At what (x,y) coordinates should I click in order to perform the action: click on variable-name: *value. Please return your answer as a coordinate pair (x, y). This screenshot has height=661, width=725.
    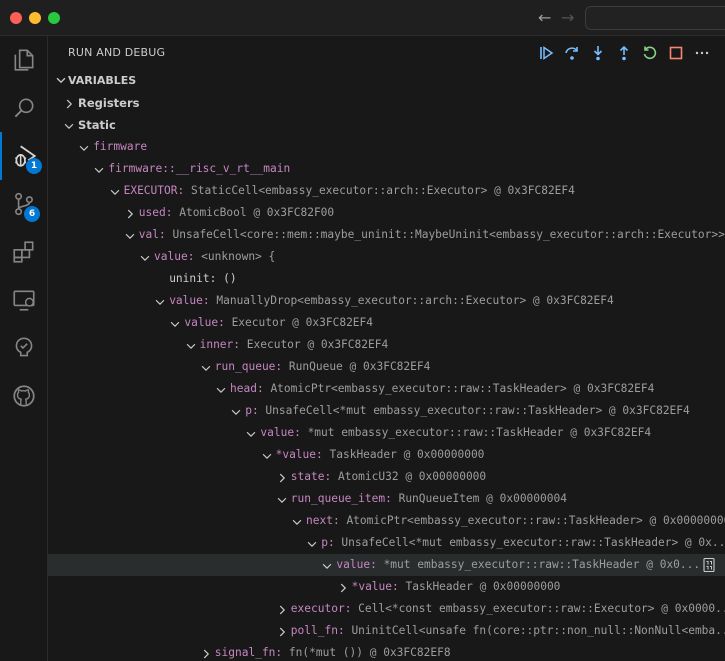
    Looking at the image, I should click on (296, 454).